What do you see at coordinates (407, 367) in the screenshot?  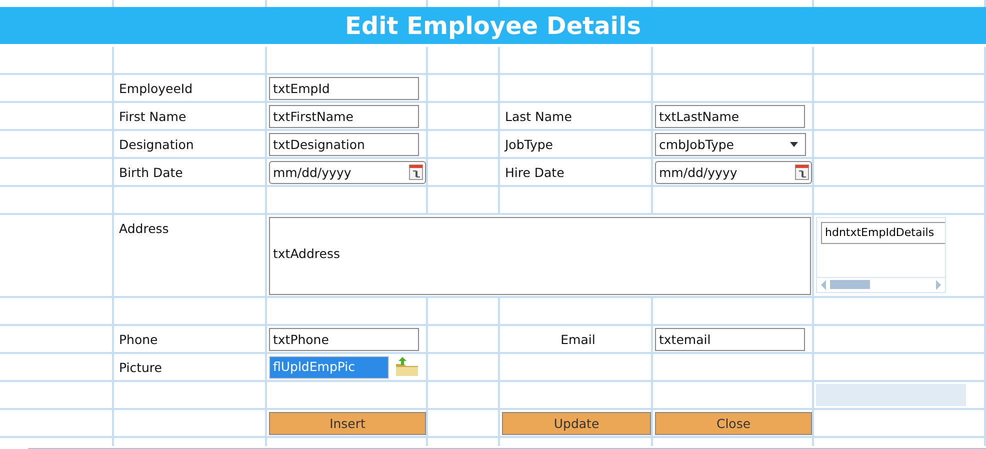 I see `folder-icon` at bounding box center [407, 367].